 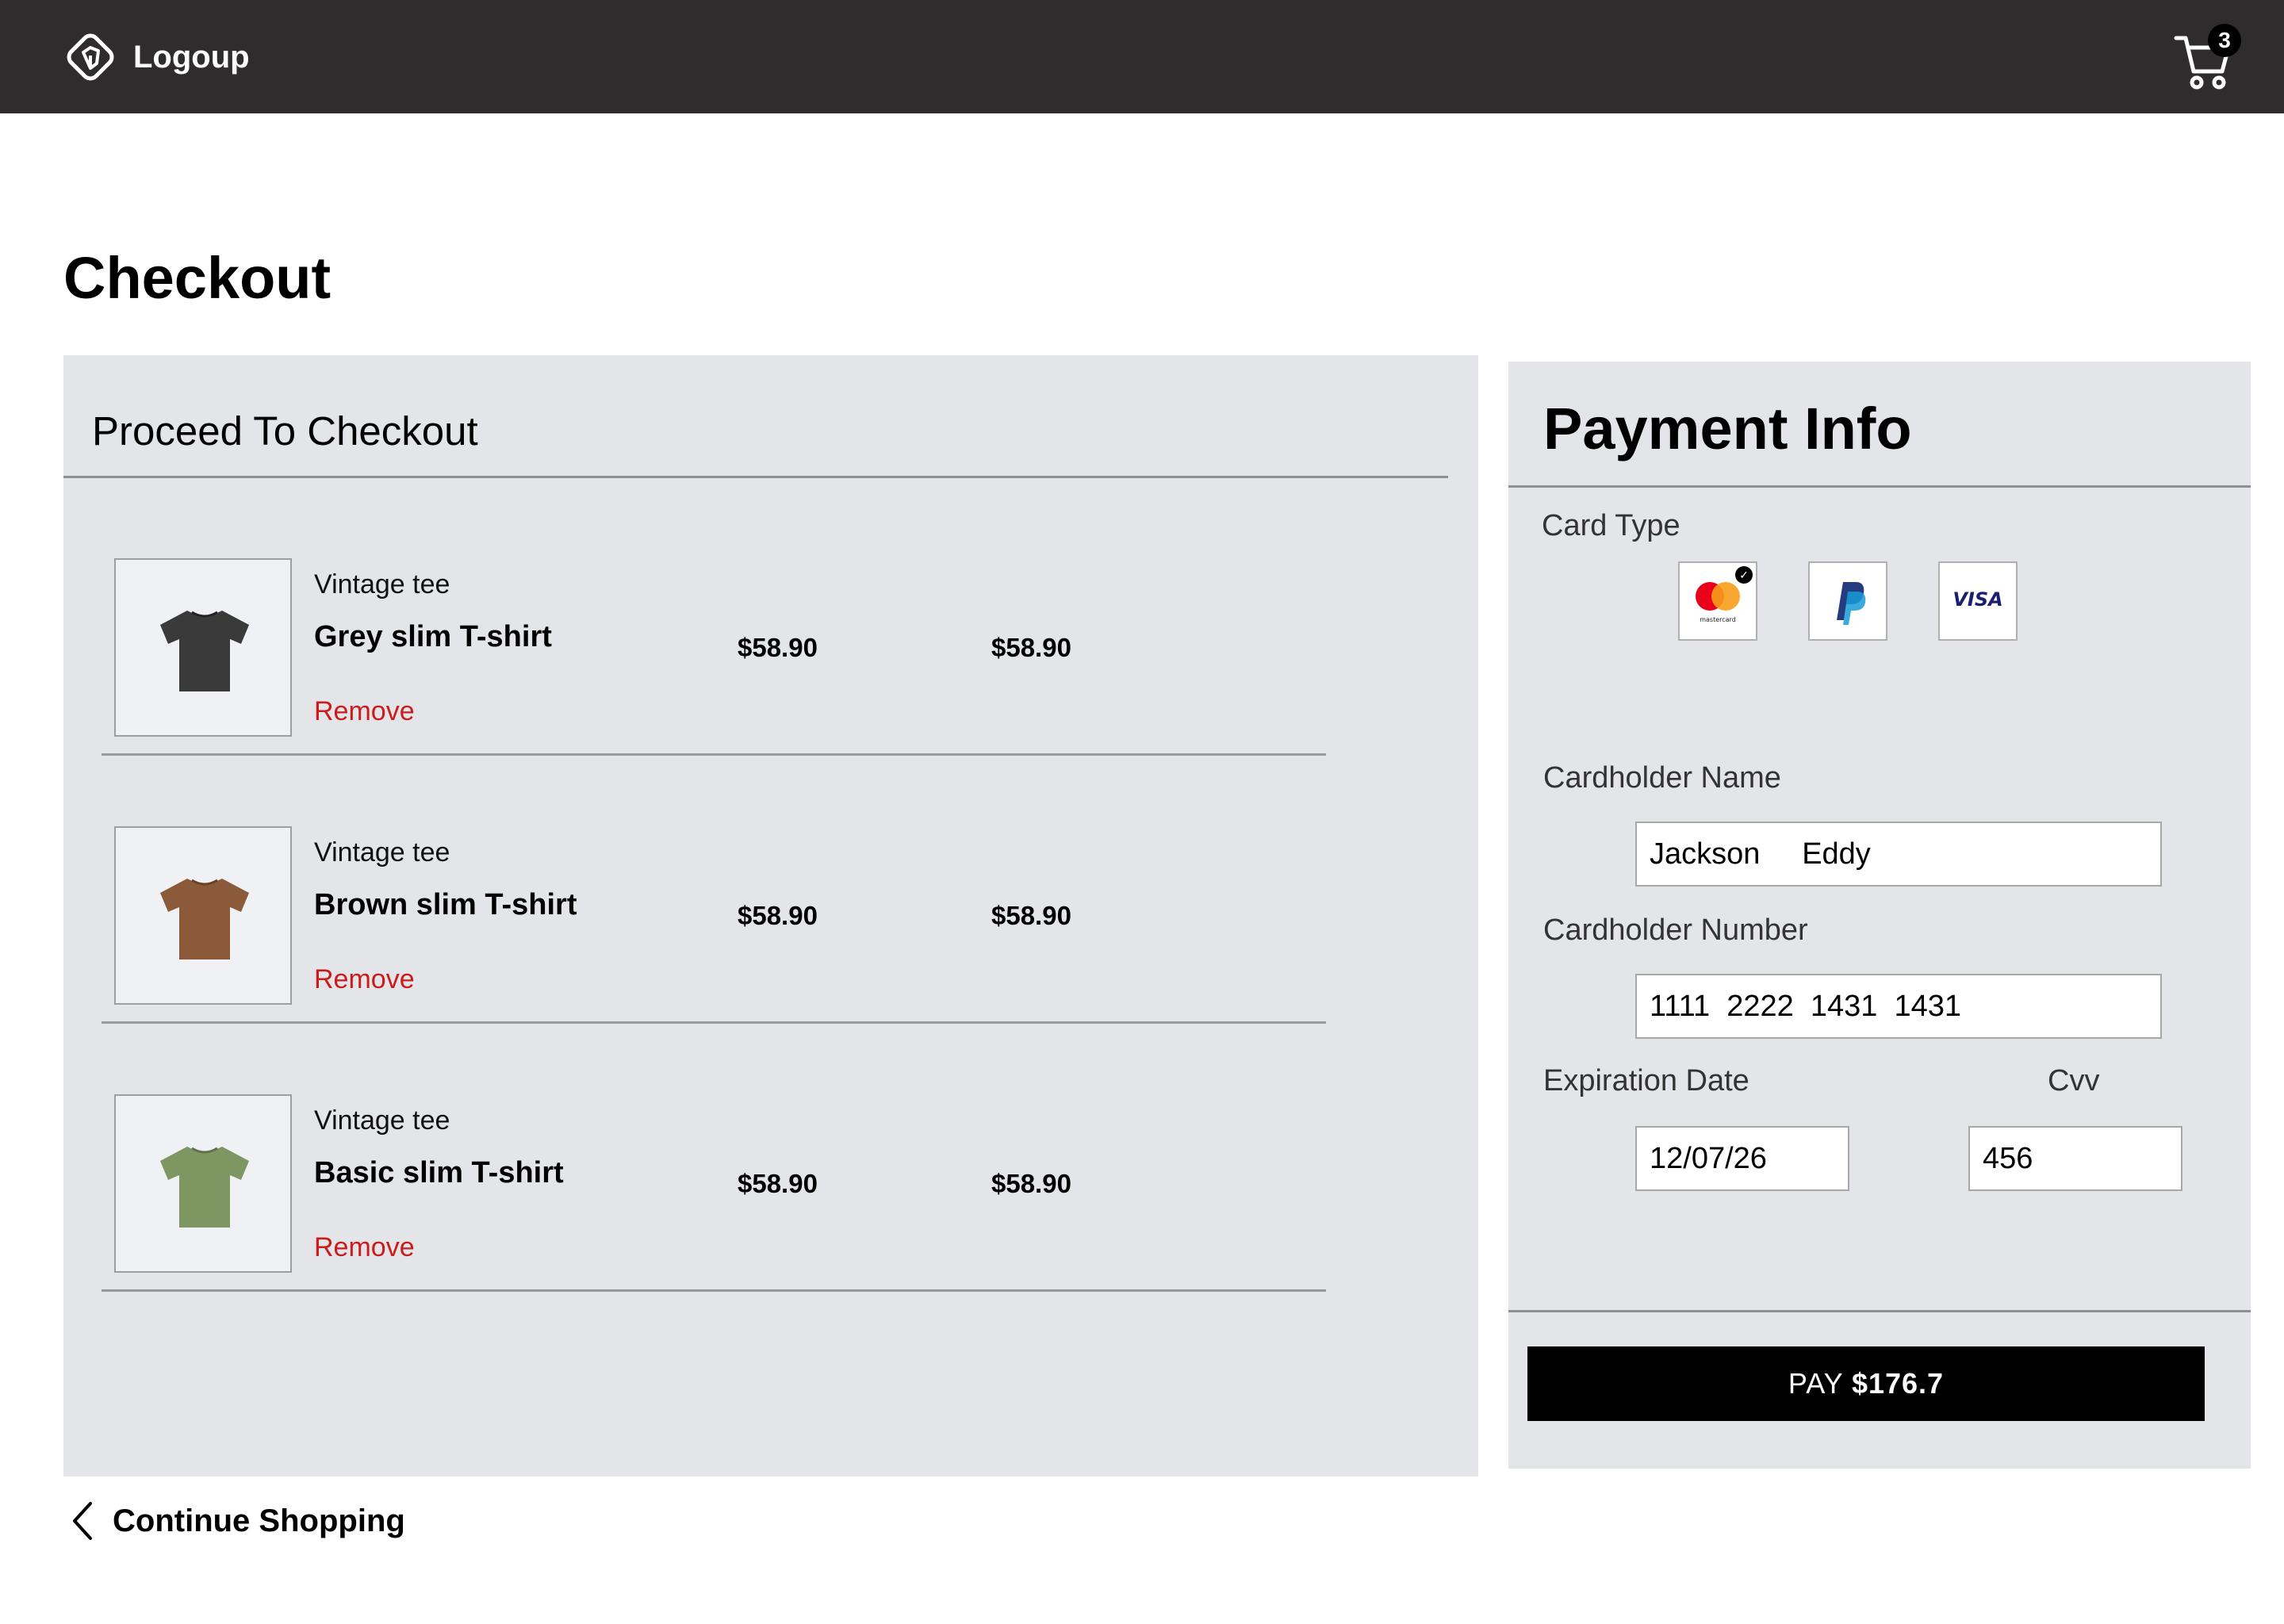 I want to click on continue-shopping-label: Continue Shopping, so click(x=259, y=1520).